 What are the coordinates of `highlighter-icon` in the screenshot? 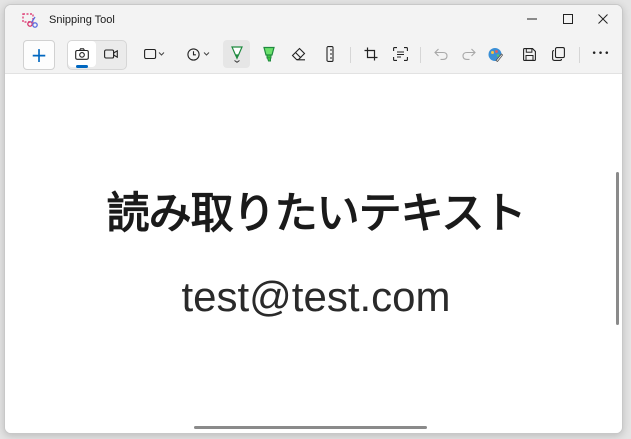 It's located at (268, 54).